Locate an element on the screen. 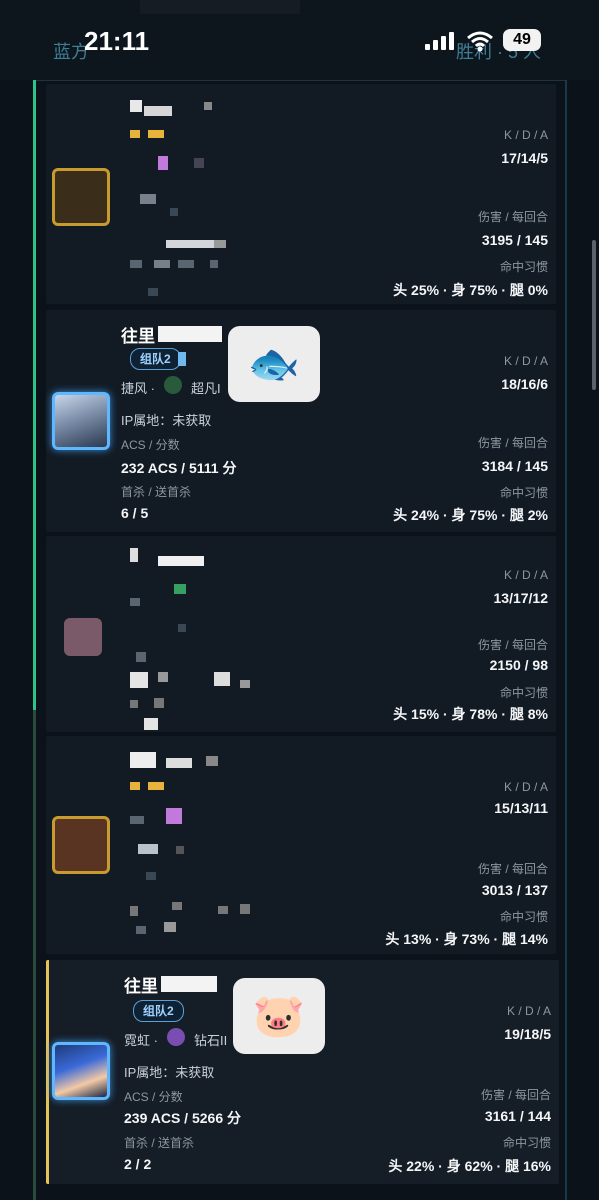 This screenshot has height=1200, width=599. acs-value: 232 ACS / 5111 分 is located at coordinates (179, 468).